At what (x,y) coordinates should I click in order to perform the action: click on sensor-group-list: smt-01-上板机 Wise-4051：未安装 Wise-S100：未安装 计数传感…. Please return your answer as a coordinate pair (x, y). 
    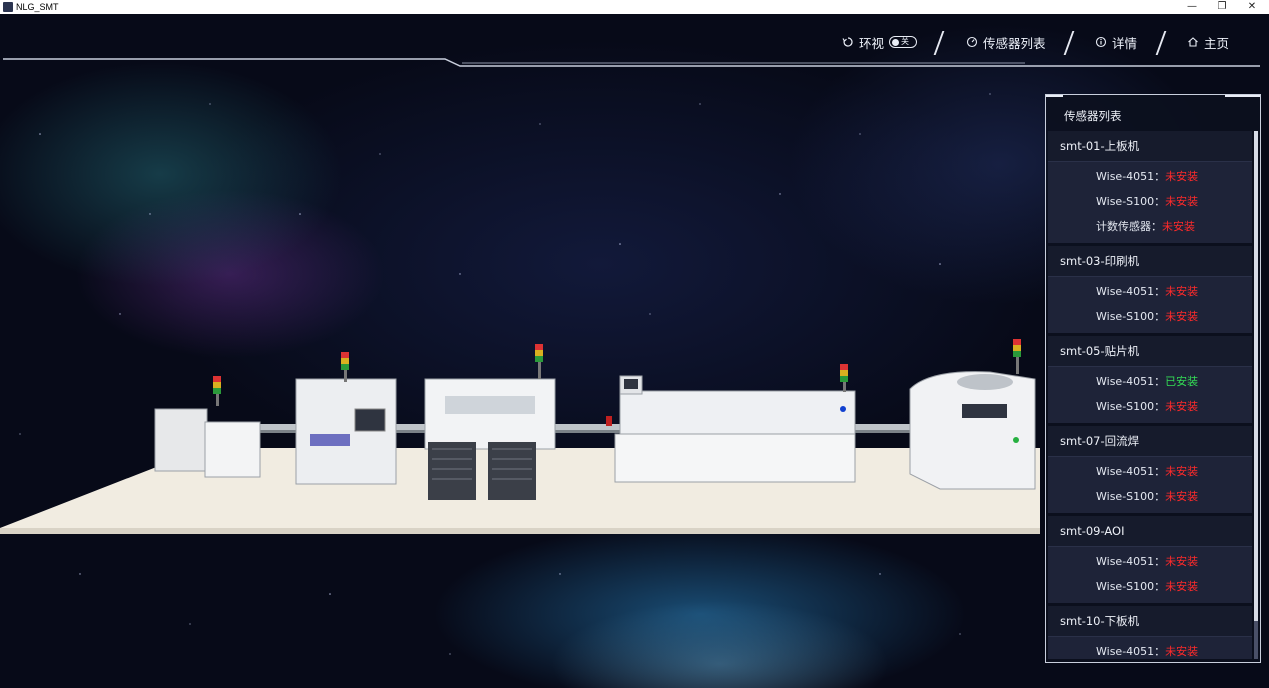
    Looking at the image, I should click on (1150, 395).